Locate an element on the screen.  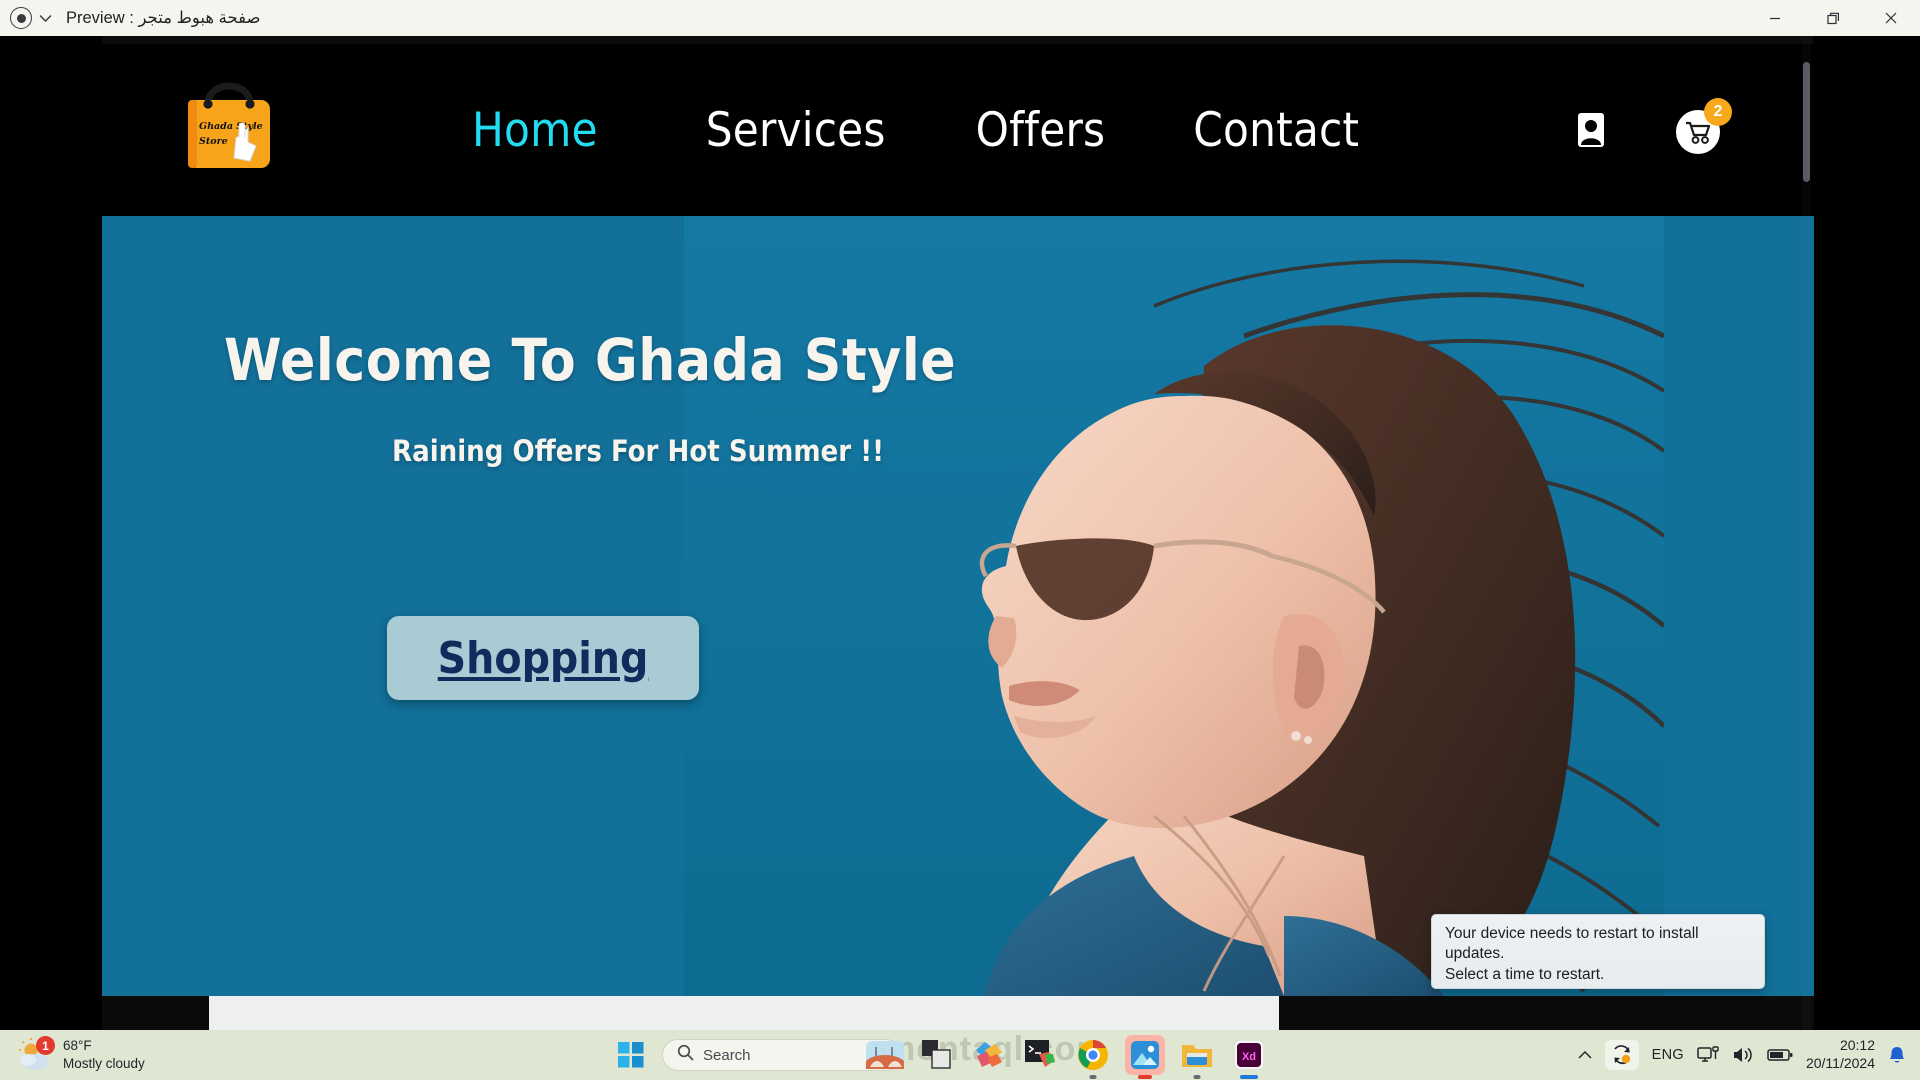
svg-text: Store is located at coordinates (213, 141).